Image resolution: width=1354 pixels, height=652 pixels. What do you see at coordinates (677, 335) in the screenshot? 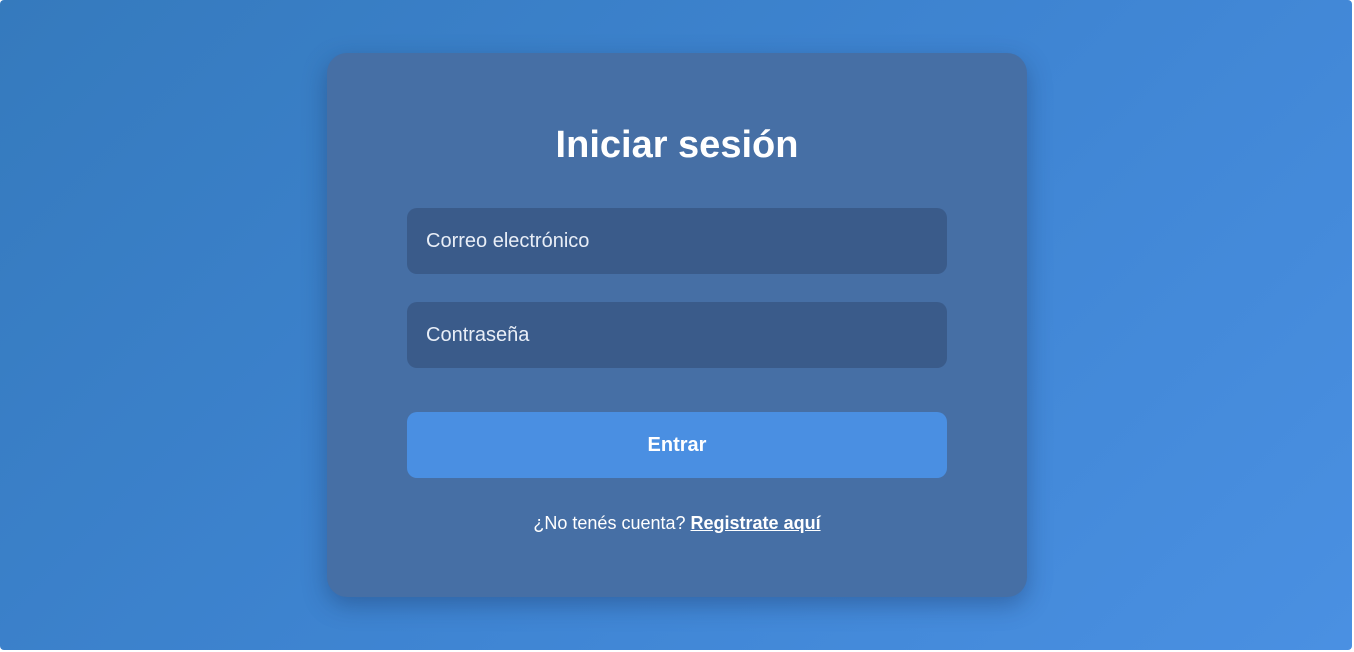
I see `password-field` at bounding box center [677, 335].